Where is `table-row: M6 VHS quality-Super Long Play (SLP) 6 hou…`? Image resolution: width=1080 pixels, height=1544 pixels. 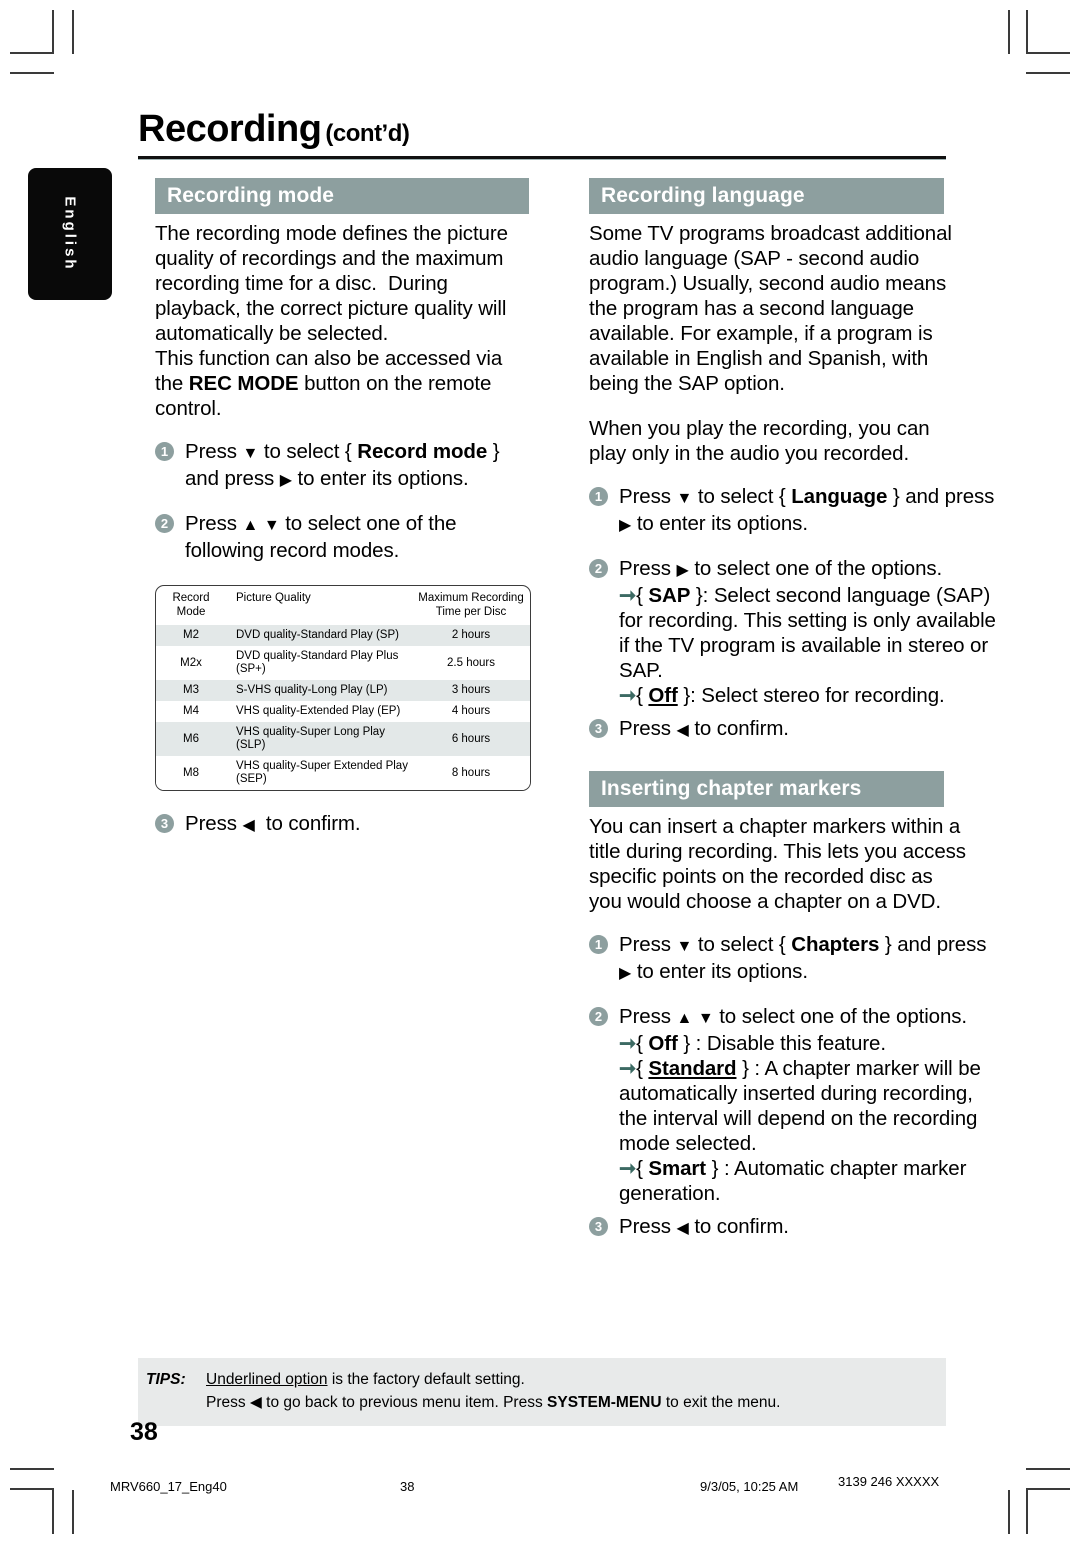
table-row: M6 VHS quality-Super Long Play (SLP) 6 hou… is located at coordinates (343, 739).